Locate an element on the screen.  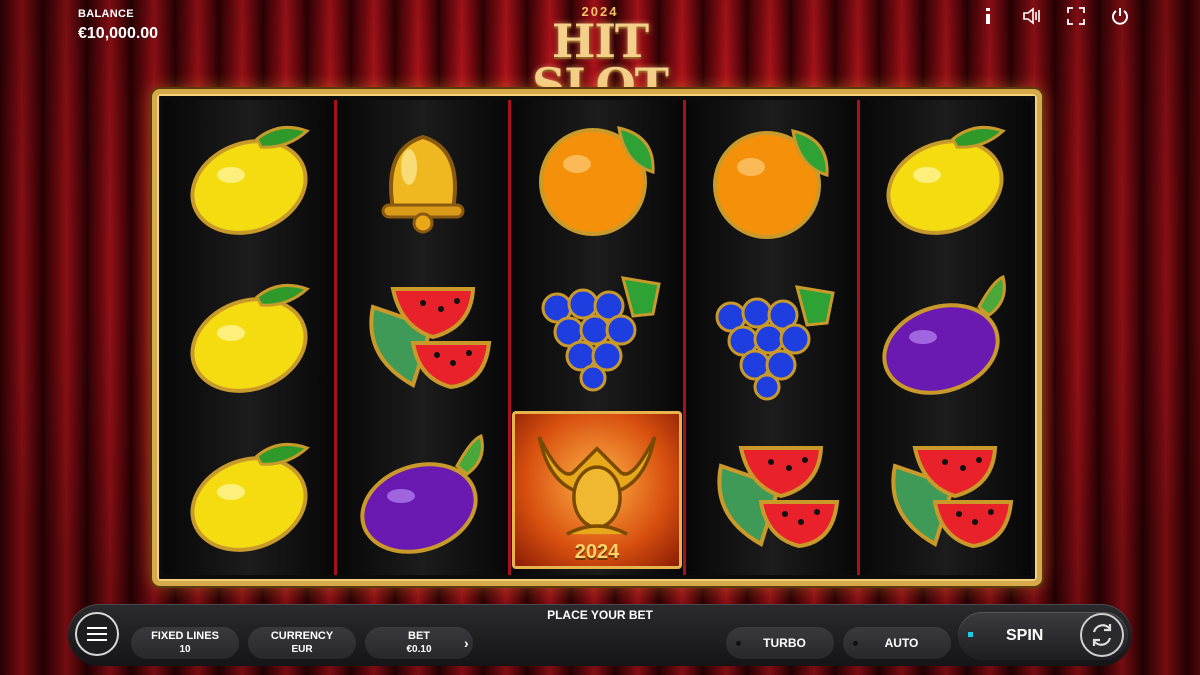
spin-button: SPIN is located at coordinates (1043, 636).